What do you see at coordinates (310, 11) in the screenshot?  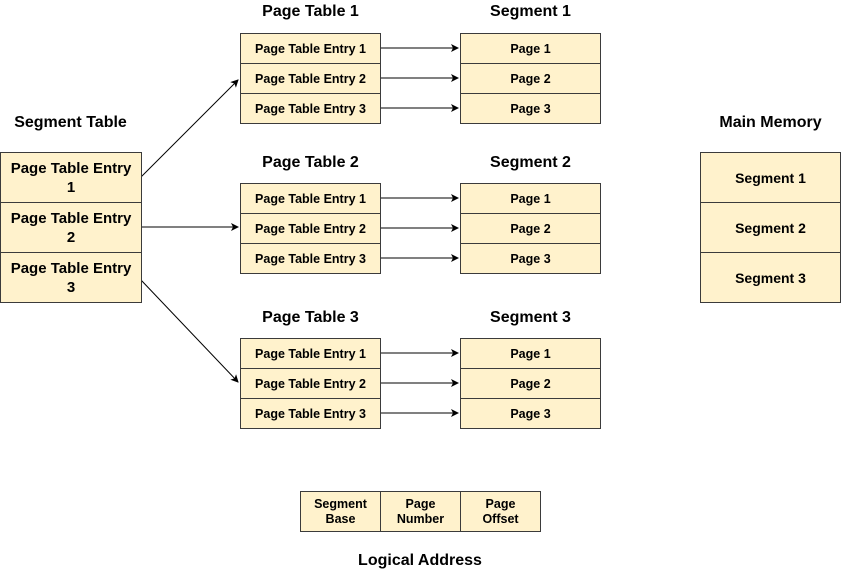 I see `page-table-1-title: Page Table 1` at bounding box center [310, 11].